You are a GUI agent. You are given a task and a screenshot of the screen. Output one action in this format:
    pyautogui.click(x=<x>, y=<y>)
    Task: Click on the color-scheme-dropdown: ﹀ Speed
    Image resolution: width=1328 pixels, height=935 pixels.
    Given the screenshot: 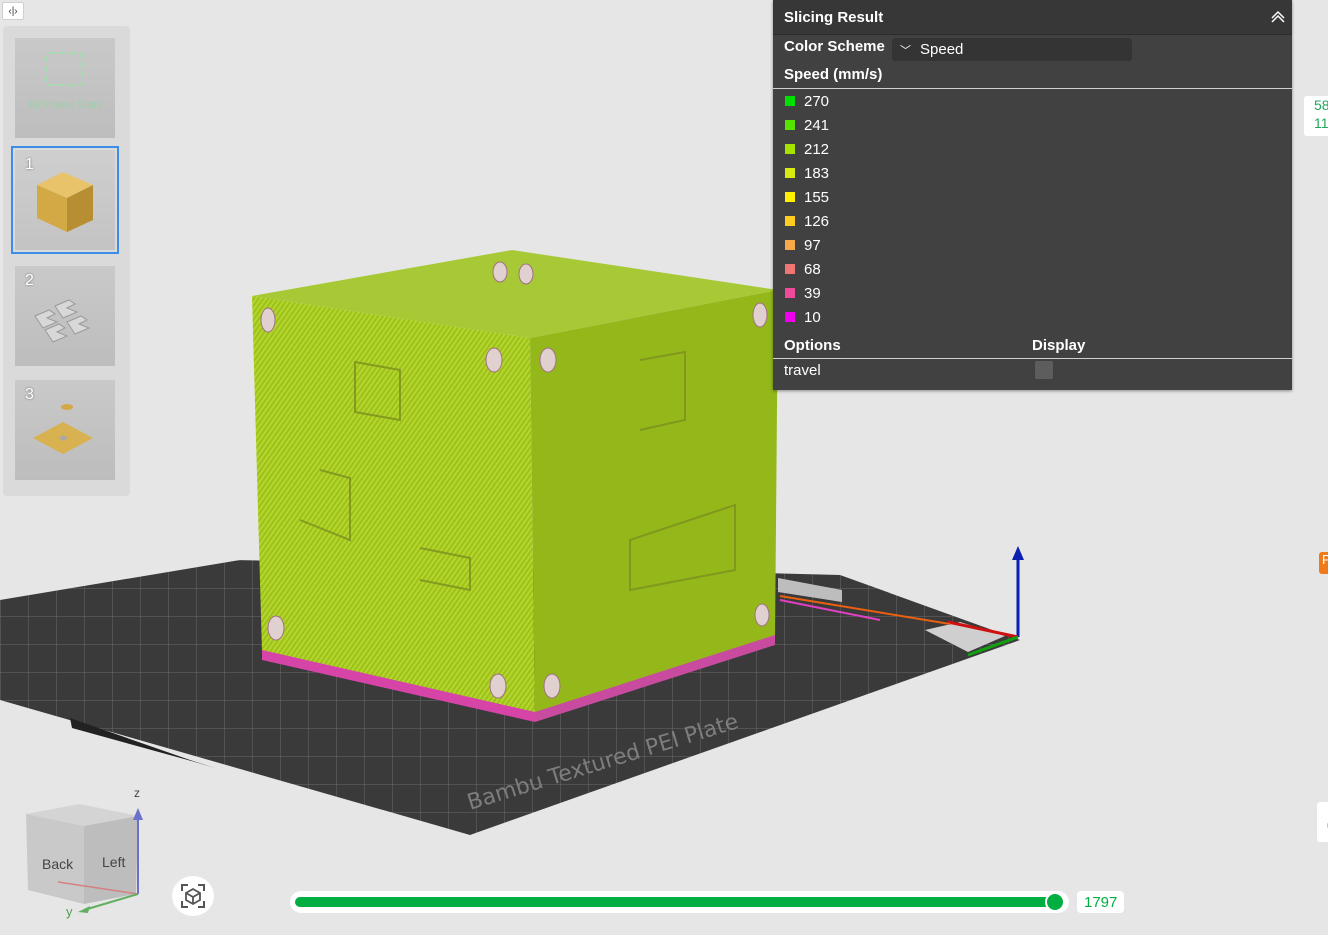 What is the action you would take?
    pyautogui.click(x=1012, y=49)
    